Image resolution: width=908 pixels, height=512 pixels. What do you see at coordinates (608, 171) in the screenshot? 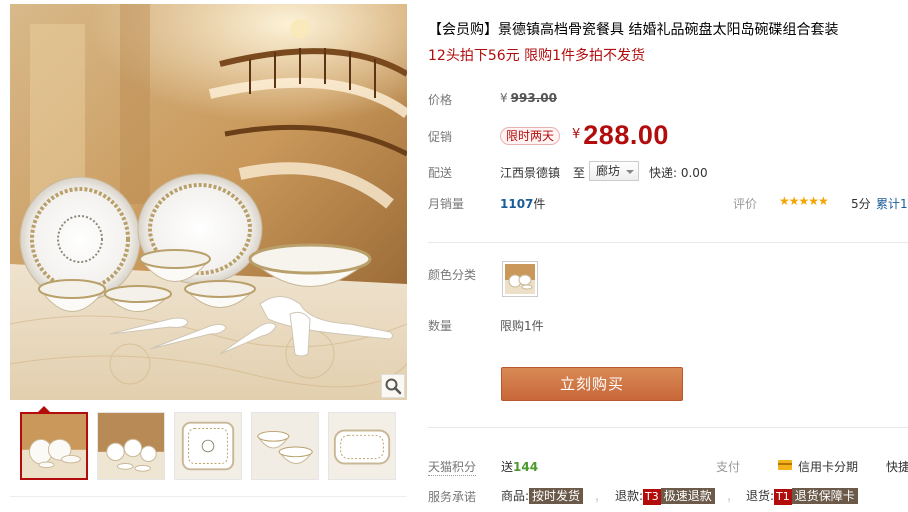
I see `destination-value: 廊坊` at bounding box center [608, 171].